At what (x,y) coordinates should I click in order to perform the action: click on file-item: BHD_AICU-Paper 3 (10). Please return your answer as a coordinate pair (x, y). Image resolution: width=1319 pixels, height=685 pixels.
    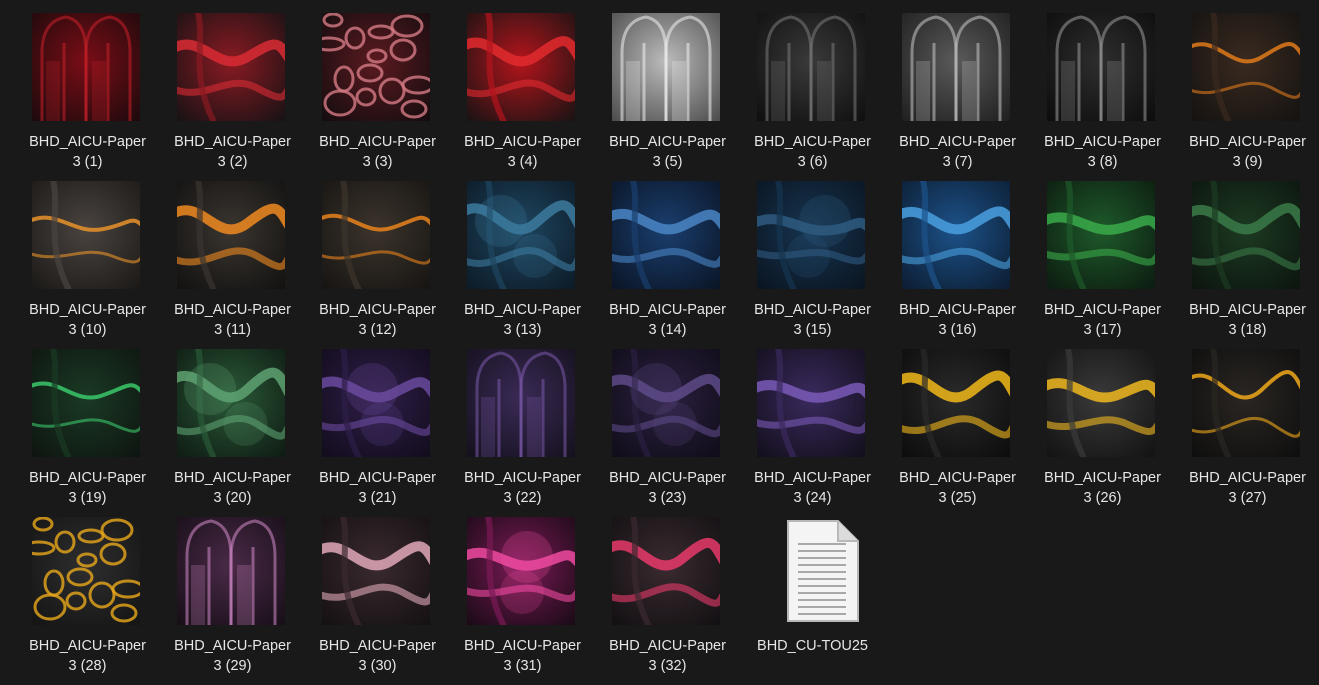
    Looking at the image, I should click on (80, 261).